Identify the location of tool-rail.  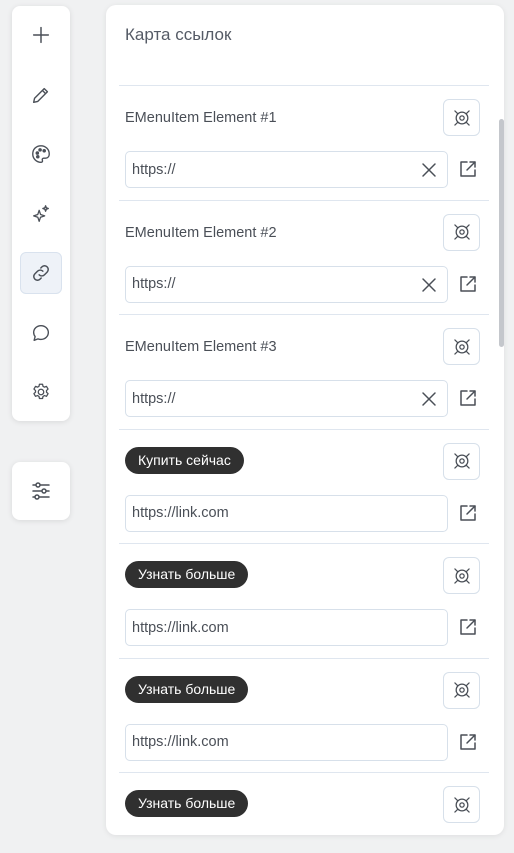
(41, 213).